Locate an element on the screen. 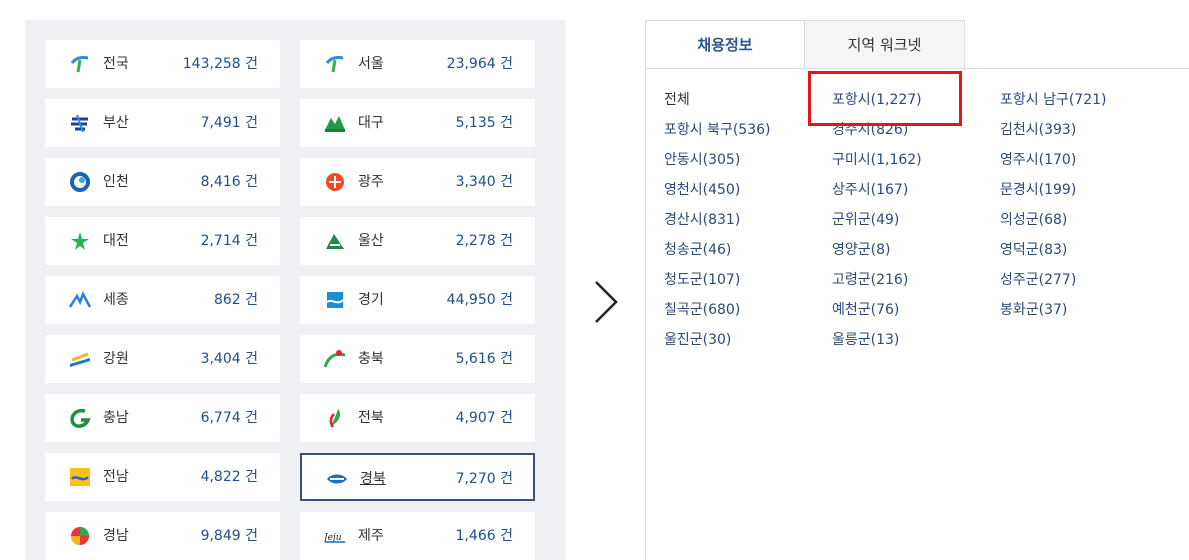 The image size is (1189, 560). region-count: 3,404 건 is located at coordinates (229, 359).